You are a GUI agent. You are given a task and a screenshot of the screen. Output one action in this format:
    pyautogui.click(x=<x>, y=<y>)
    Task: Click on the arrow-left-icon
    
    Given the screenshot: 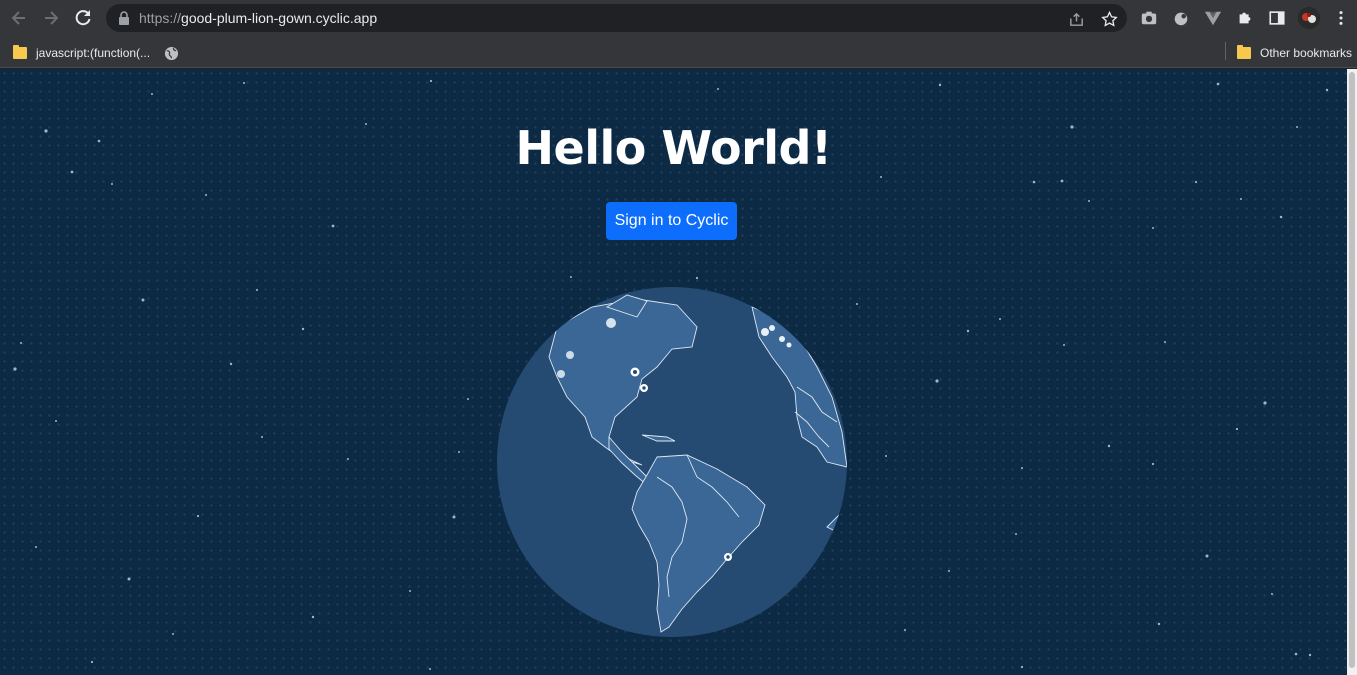 What is the action you would take?
    pyautogui.click(x=18, y=18)
    